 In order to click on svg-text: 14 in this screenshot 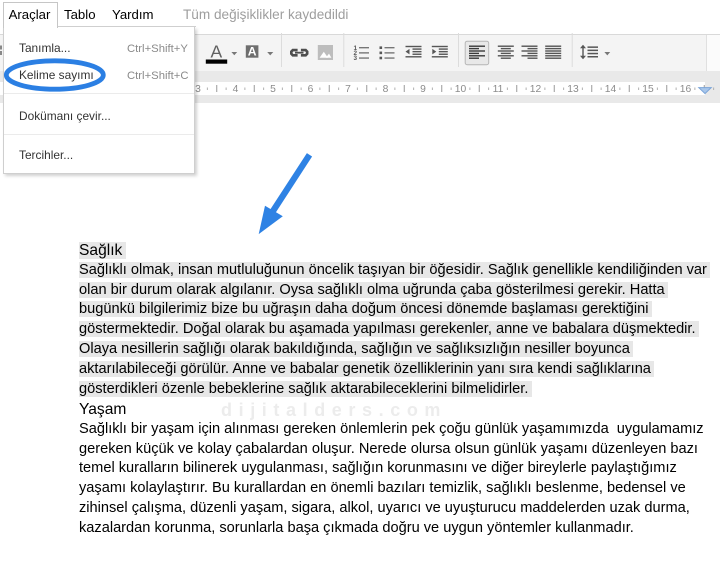, I will do `click(611, 89)`.